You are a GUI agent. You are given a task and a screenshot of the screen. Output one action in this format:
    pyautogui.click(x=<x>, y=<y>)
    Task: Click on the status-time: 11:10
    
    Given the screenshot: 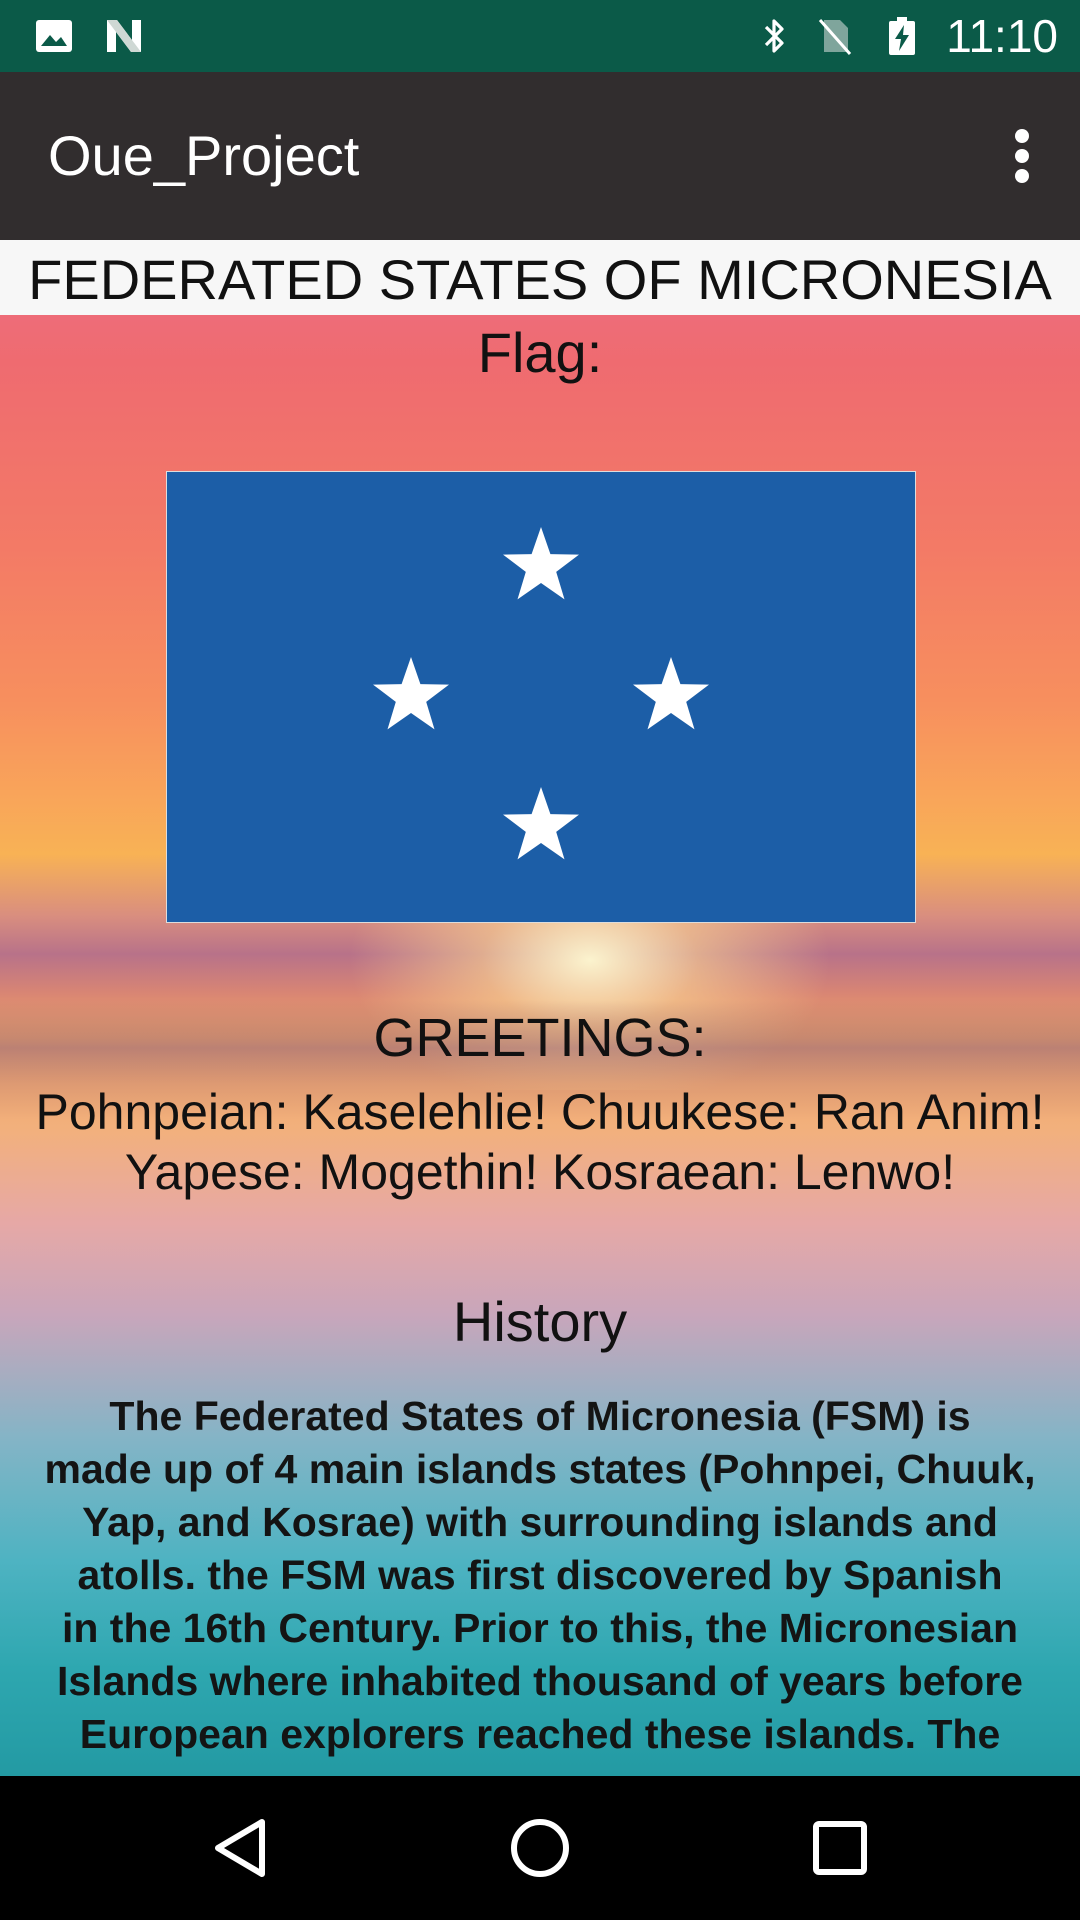 What is the action you would take?
    pyautogui.click(x=1002, y=36)
    